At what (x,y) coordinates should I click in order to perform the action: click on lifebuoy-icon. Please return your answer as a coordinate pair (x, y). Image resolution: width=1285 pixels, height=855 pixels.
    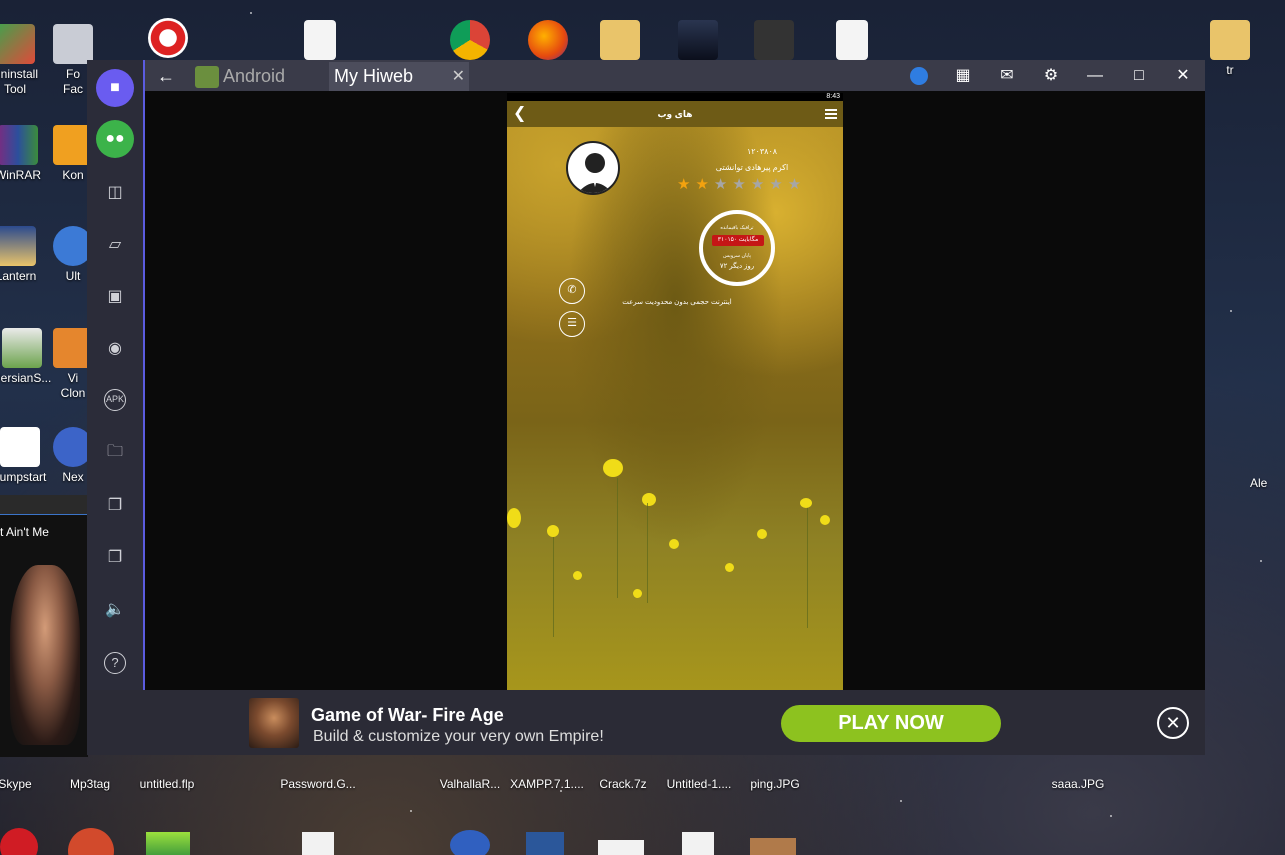
    Looking at the image, I should click on (168, 38).